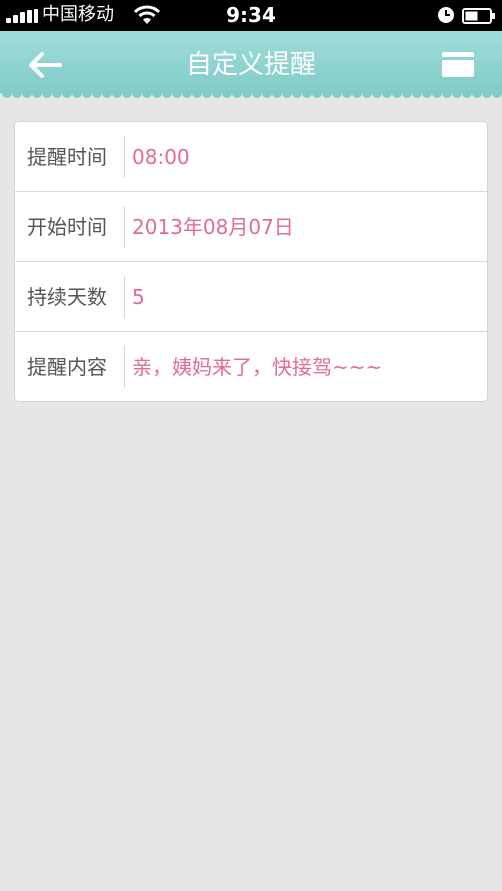 The height and width of the screenshot is (891, 502). Describe the element at coordinates (478, 16) in the screenshot. I see `battery-icon` at that location.